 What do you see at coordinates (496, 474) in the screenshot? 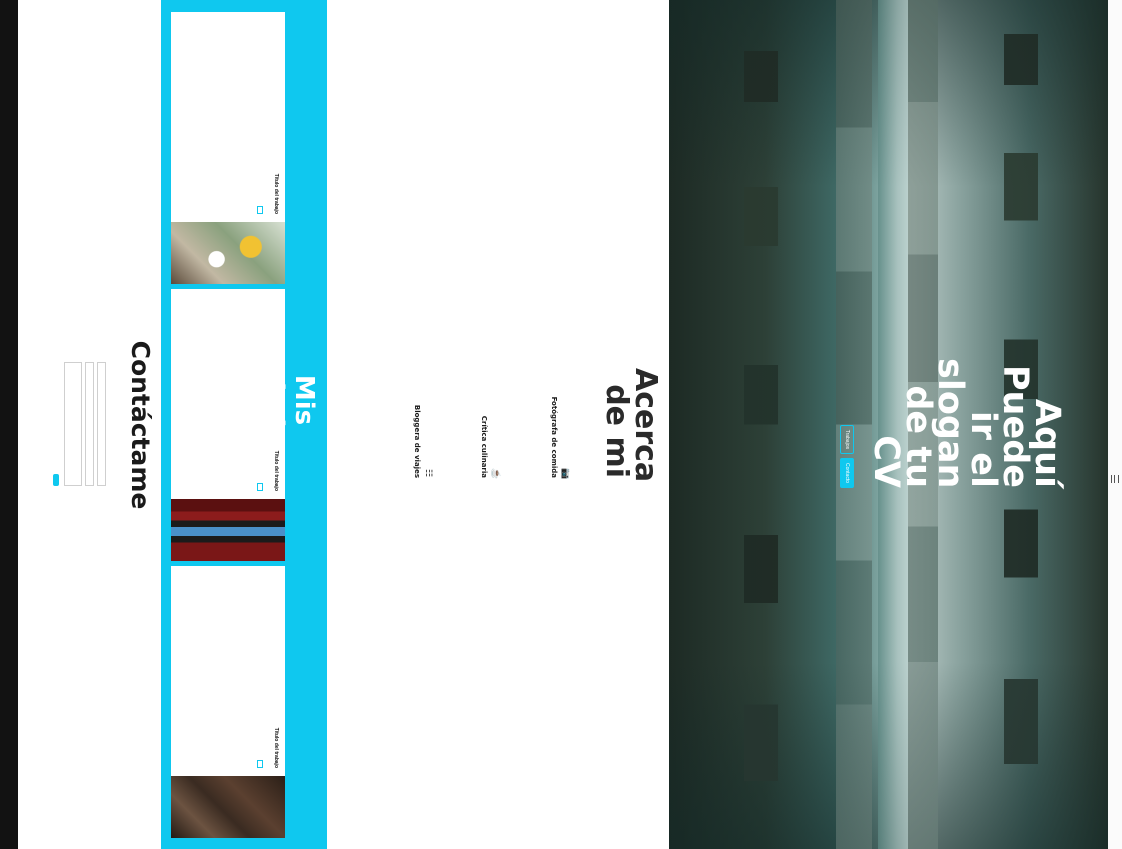
I see `chef-icon: ☕` at bounding box center [496, 474].